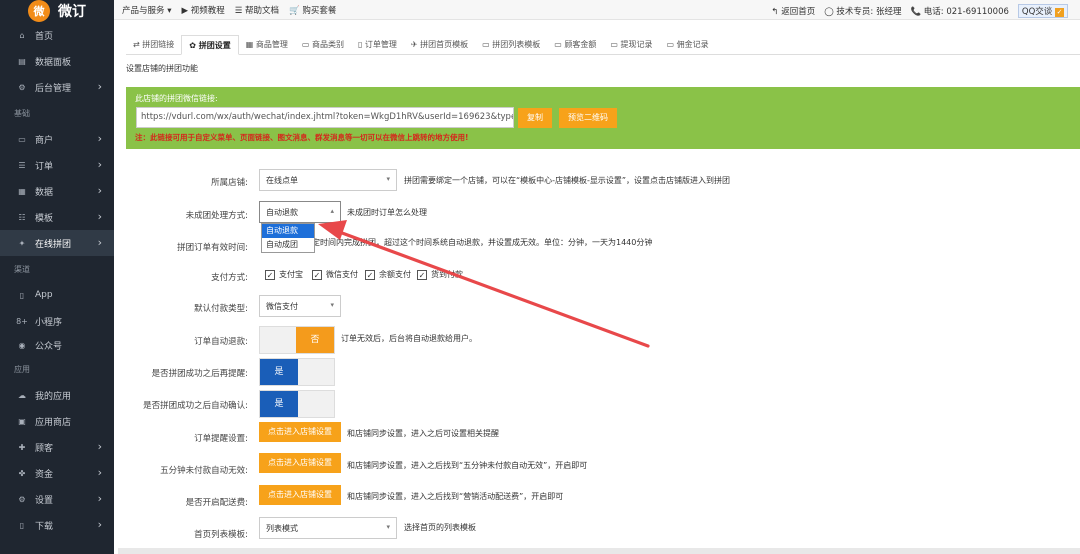  Describe the element at coordinates (229, 183) in the screenshot. I see `store-label: 所属店铺:` at that location.